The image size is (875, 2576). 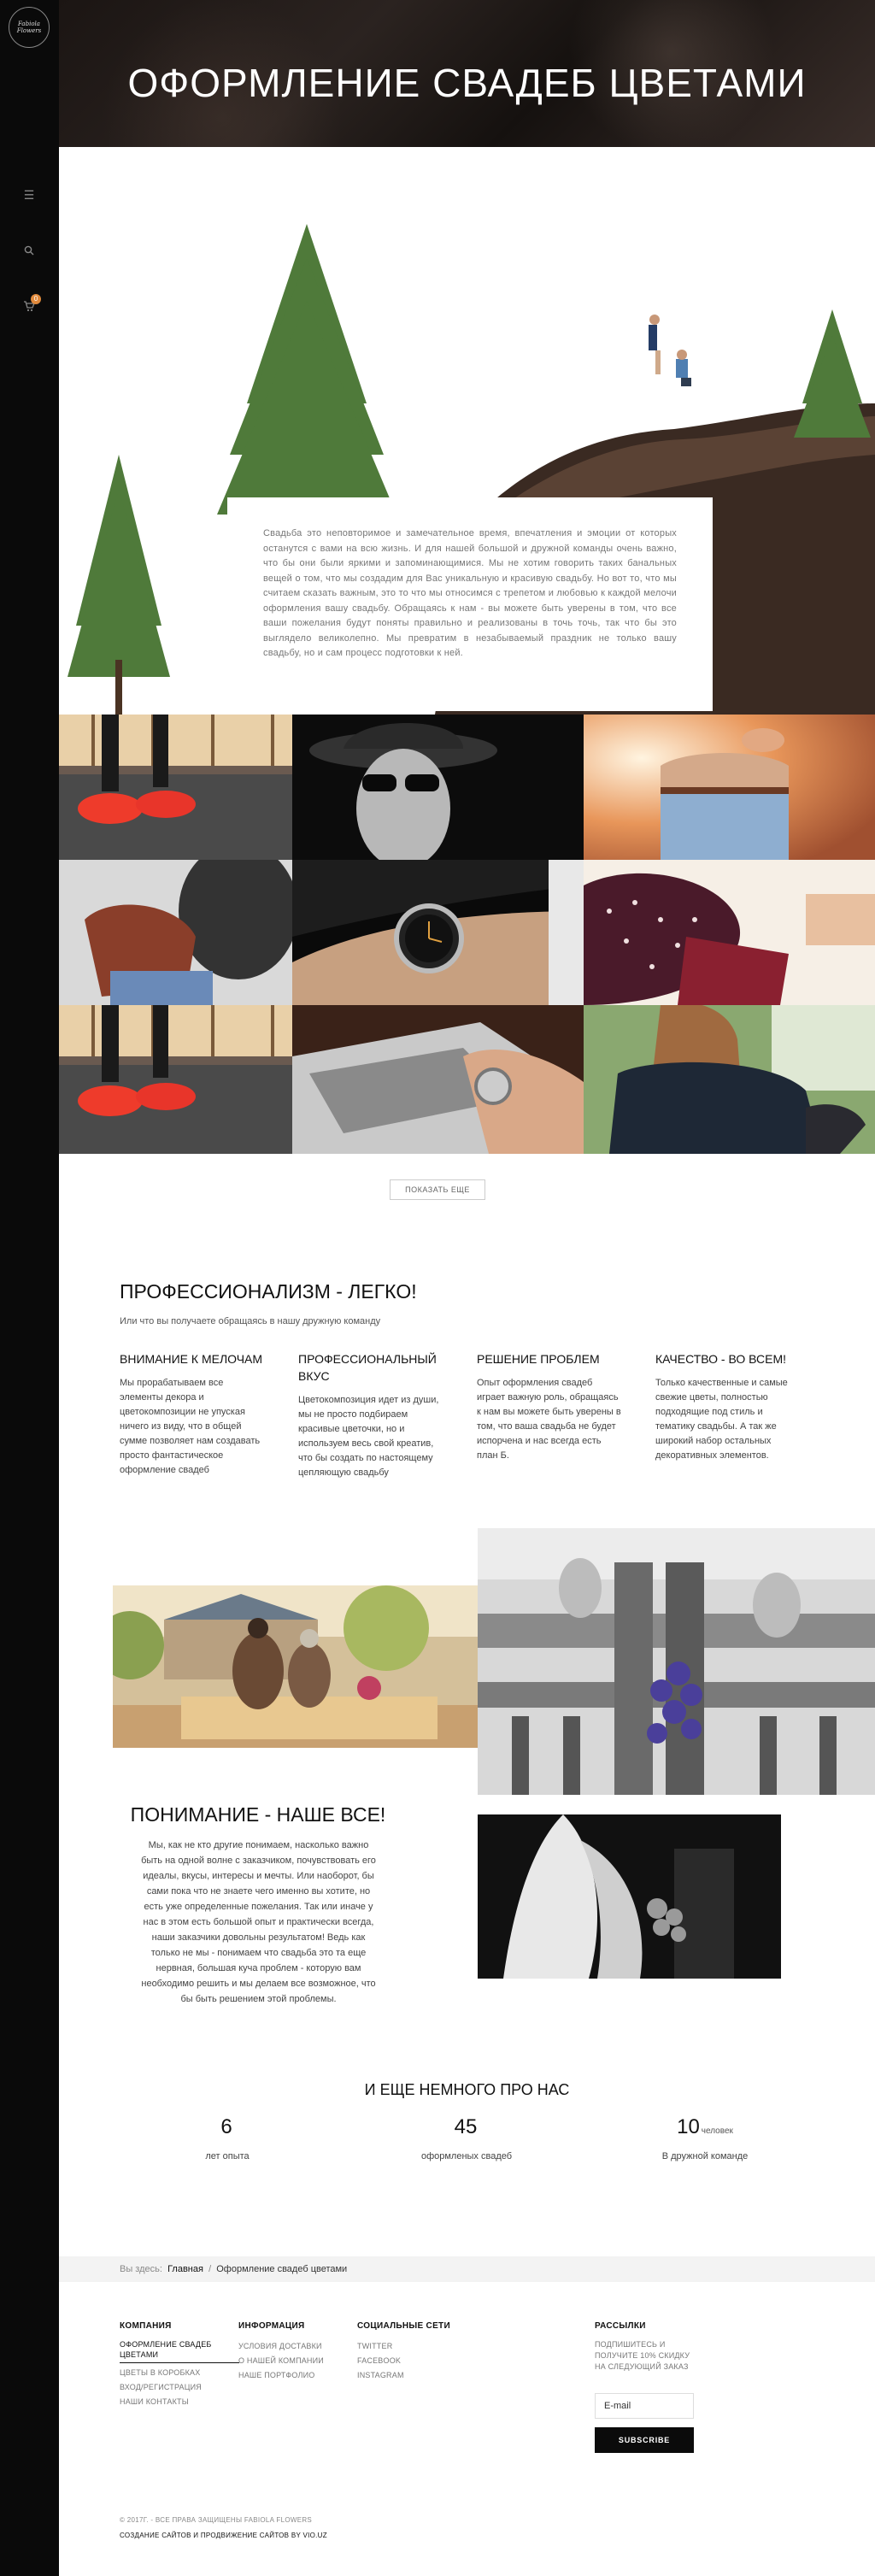 What do you see at coordinates (258, 1814) in the screenshot?
I see `understanding-title: ПОНИМАНИЕ - НАШЕ ВСЕ!` at bounding box center [258, 1814].